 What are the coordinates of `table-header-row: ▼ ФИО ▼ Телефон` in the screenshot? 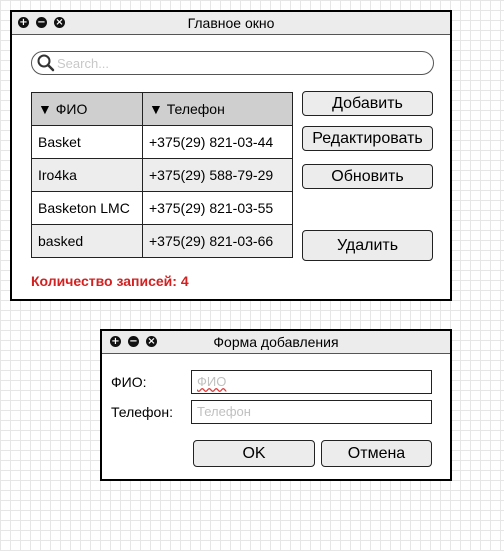 It's located at (162, 109).